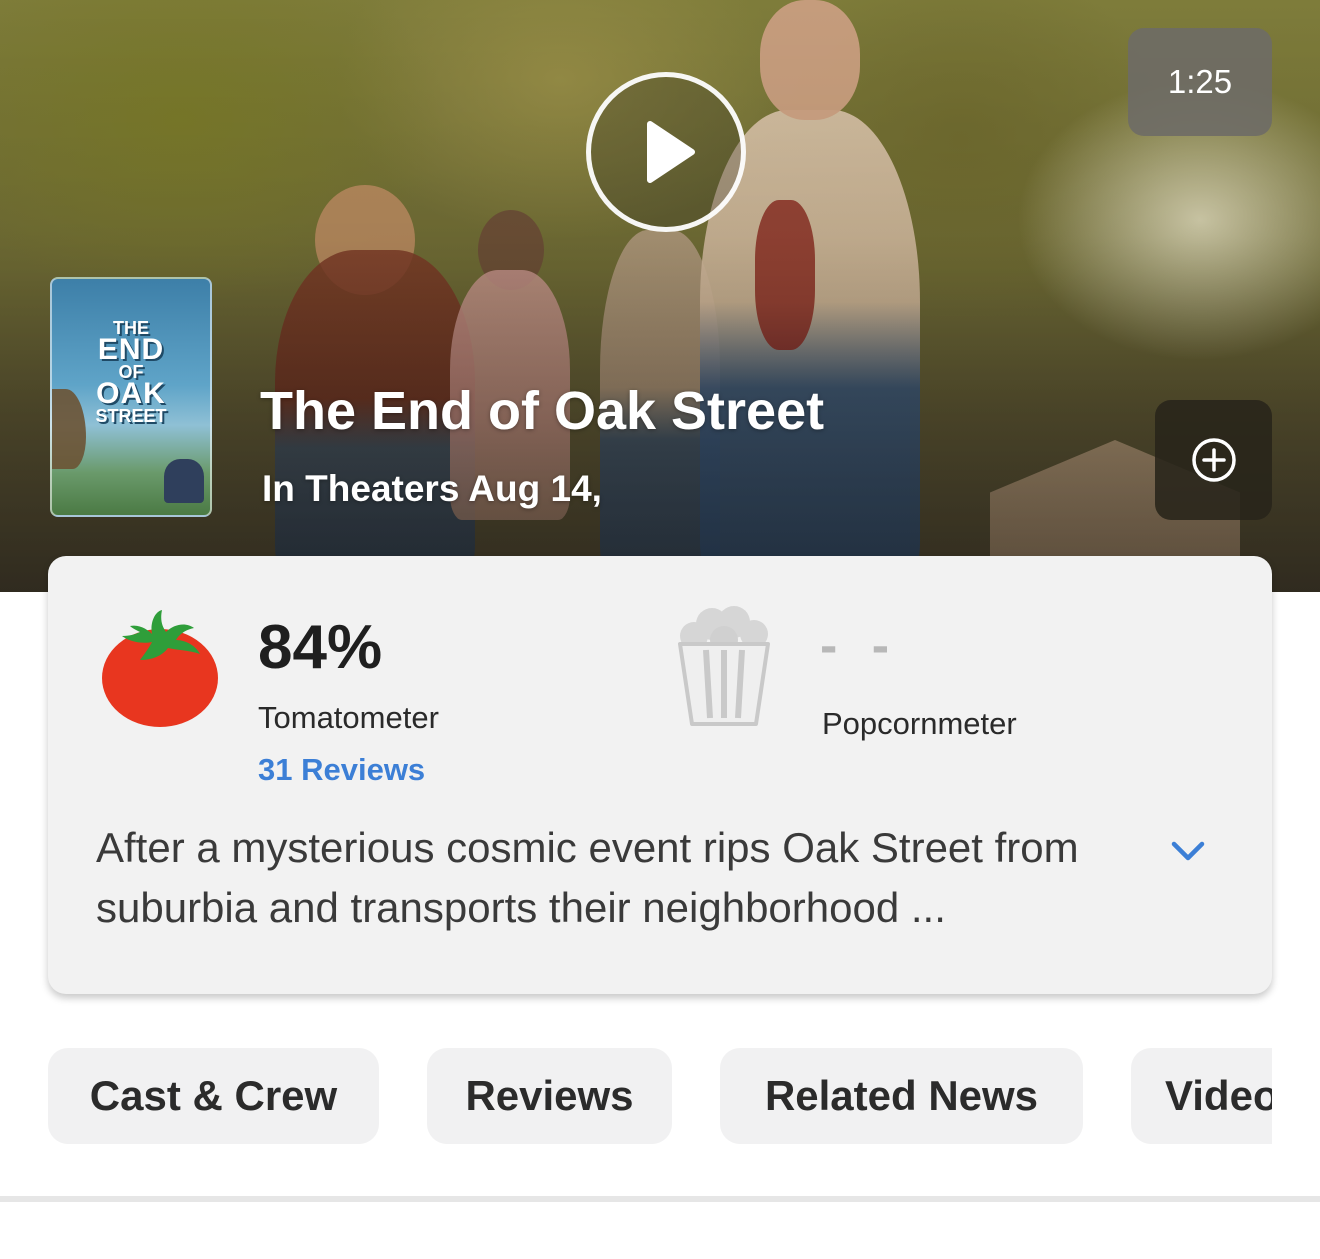 This screenshot has width=1320, height=1259. What do you see at coordinates (320, 647) in the screenshot?
I see `tomatometer-score: 84%` at bounding box center [320, 647].